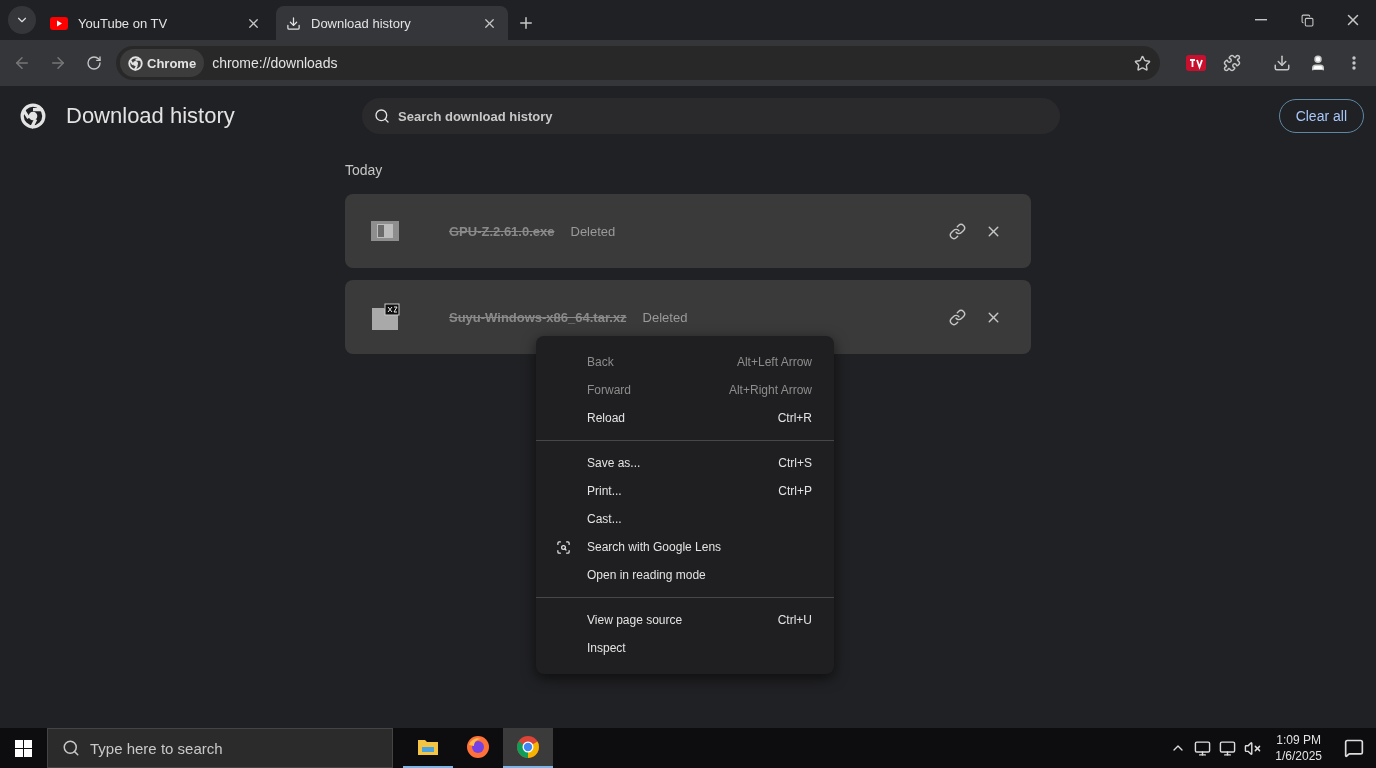  What do you see at coordinates (275, 63) in the screenshot?
I see `url-text: chrome://downloads` at bounding box center [275, 63].